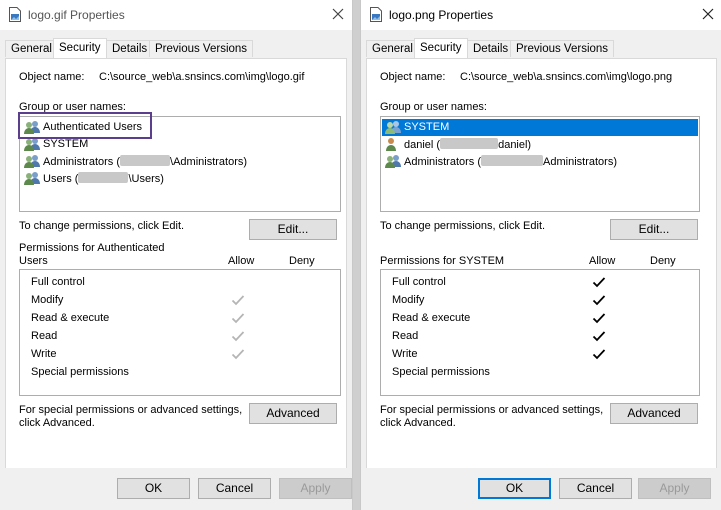  Describe the element at coordinates (540, 301) in the screenshot. I see `permission-row: Modify` at that location.